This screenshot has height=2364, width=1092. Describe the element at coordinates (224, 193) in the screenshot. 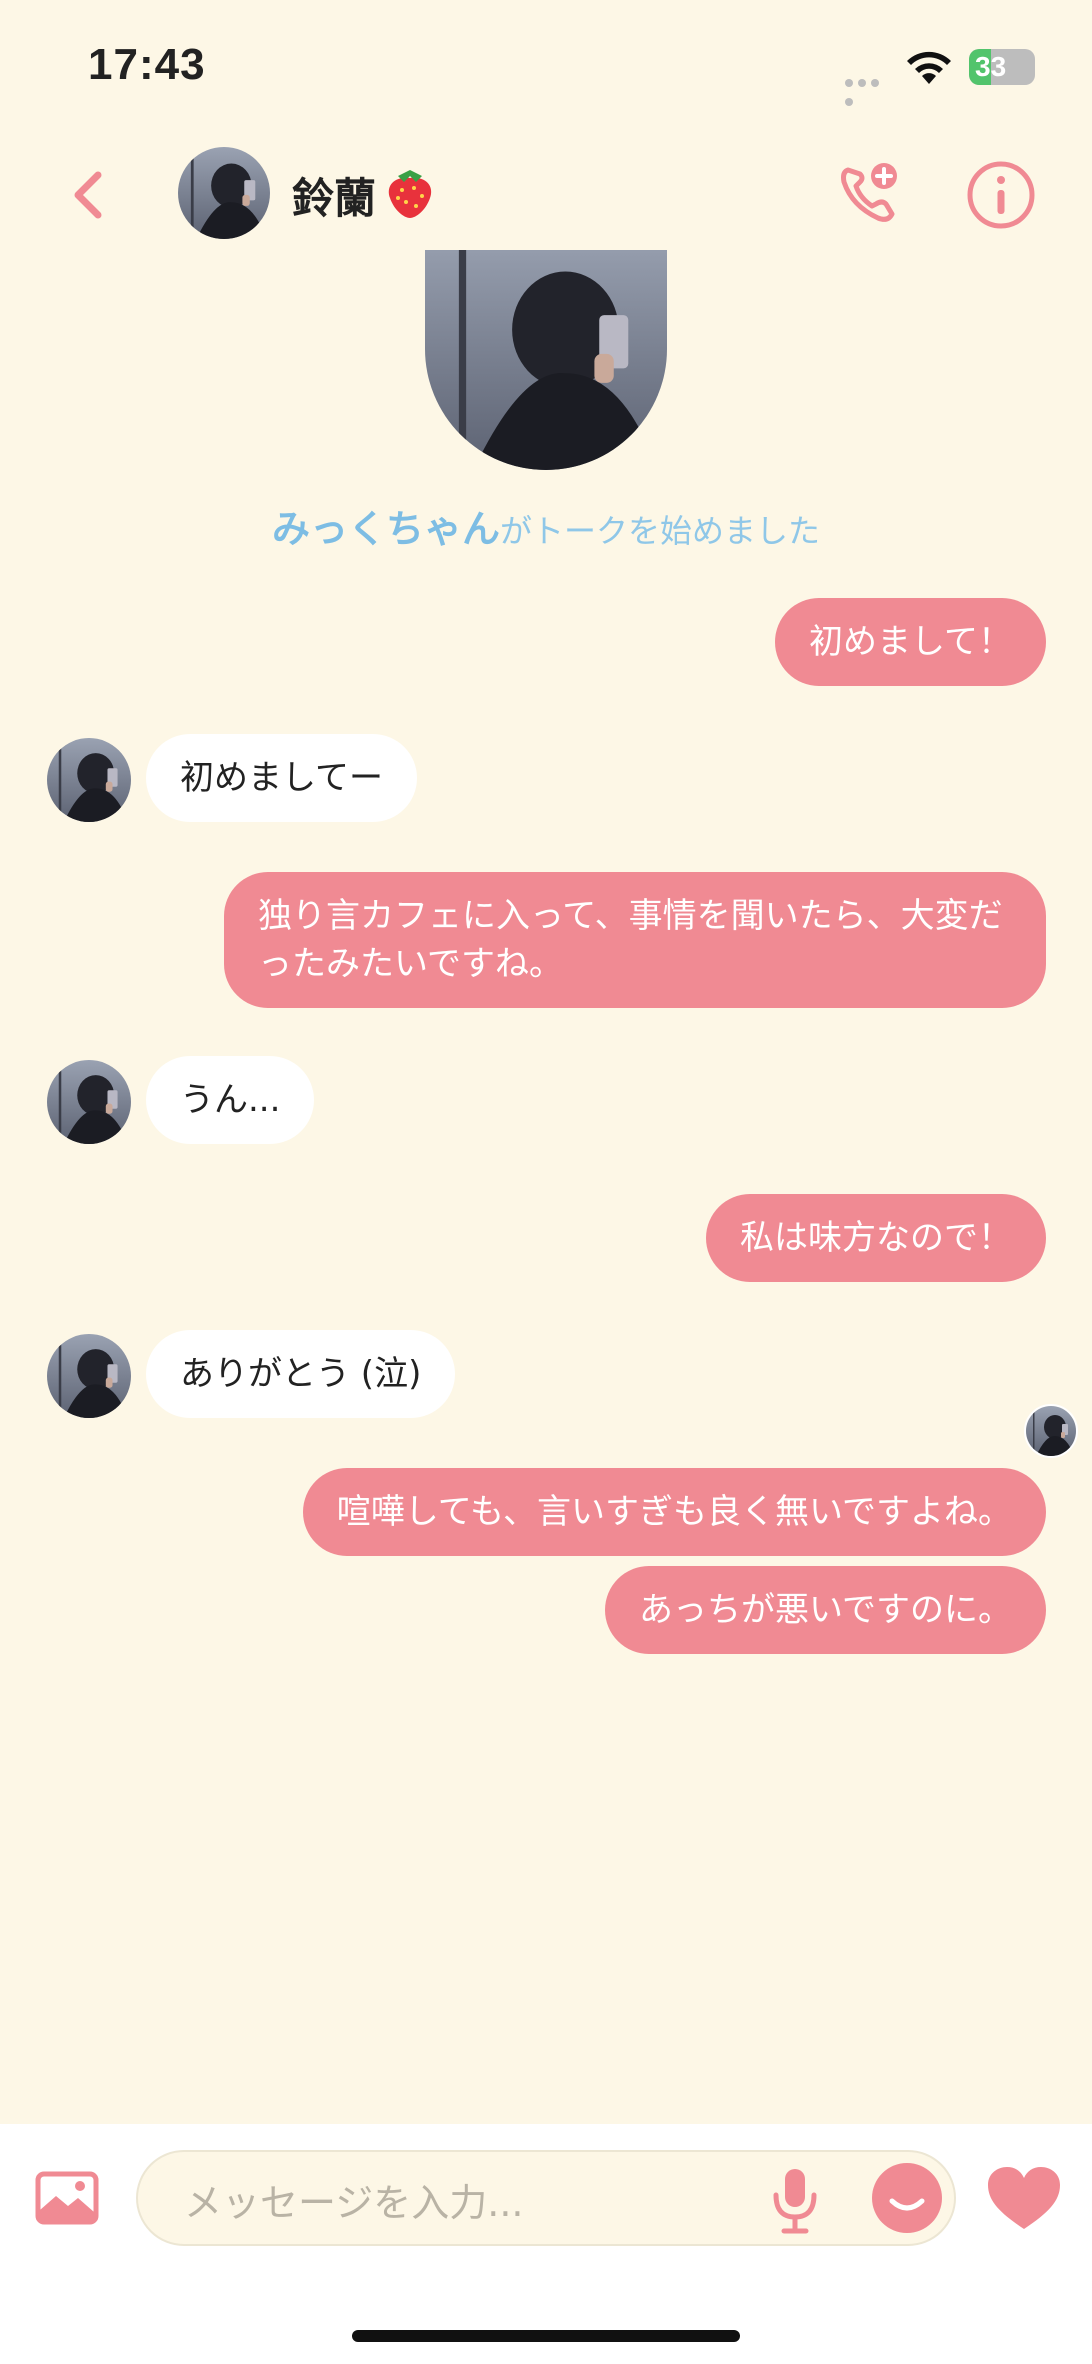

I see `header-avatar` at that location.